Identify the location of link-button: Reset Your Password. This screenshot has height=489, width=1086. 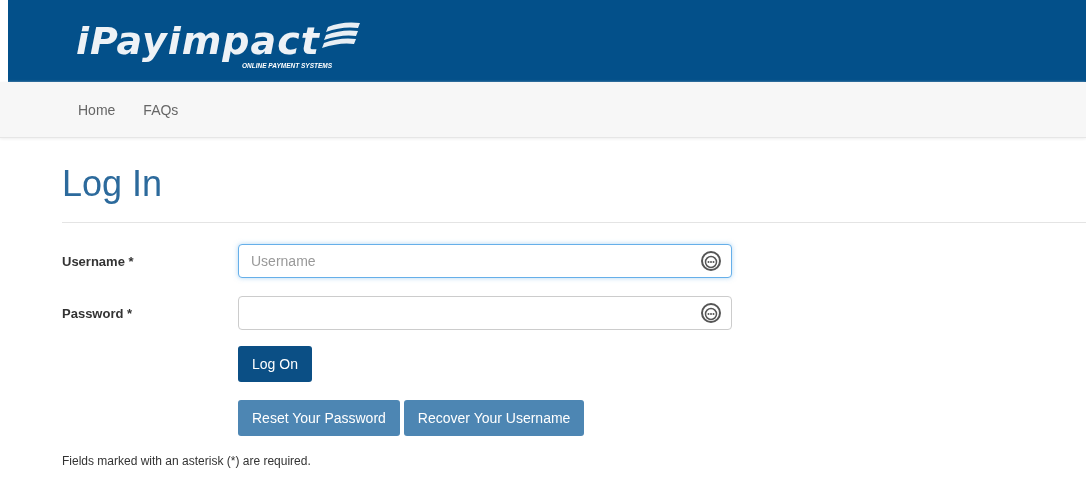
(319, 418).